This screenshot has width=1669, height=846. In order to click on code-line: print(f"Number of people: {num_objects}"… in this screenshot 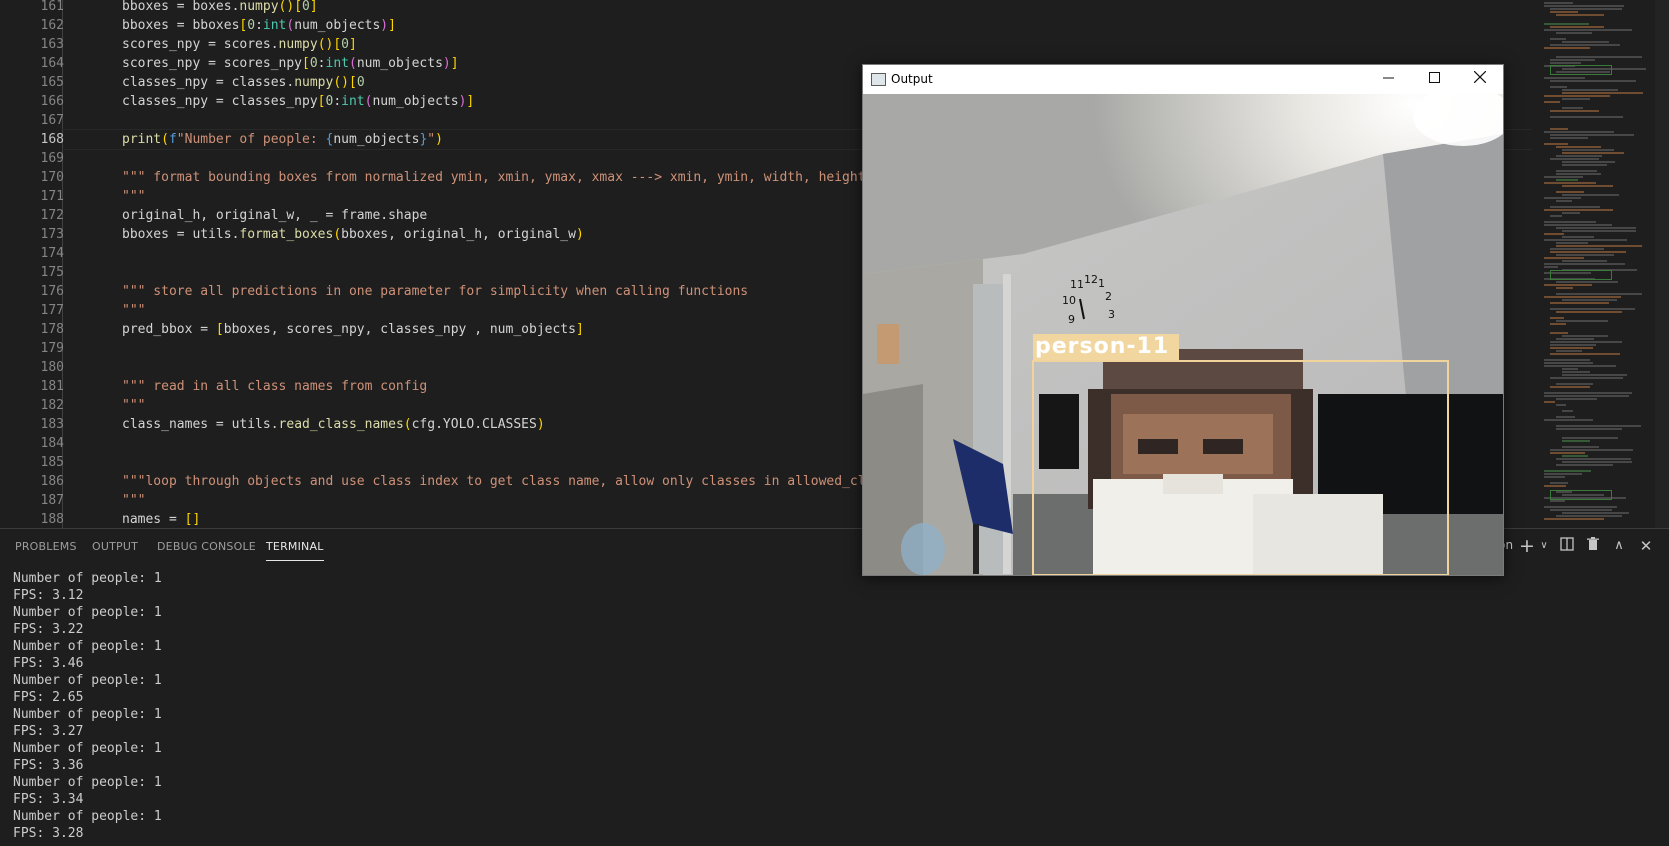, I will do `click(282, 139)`.